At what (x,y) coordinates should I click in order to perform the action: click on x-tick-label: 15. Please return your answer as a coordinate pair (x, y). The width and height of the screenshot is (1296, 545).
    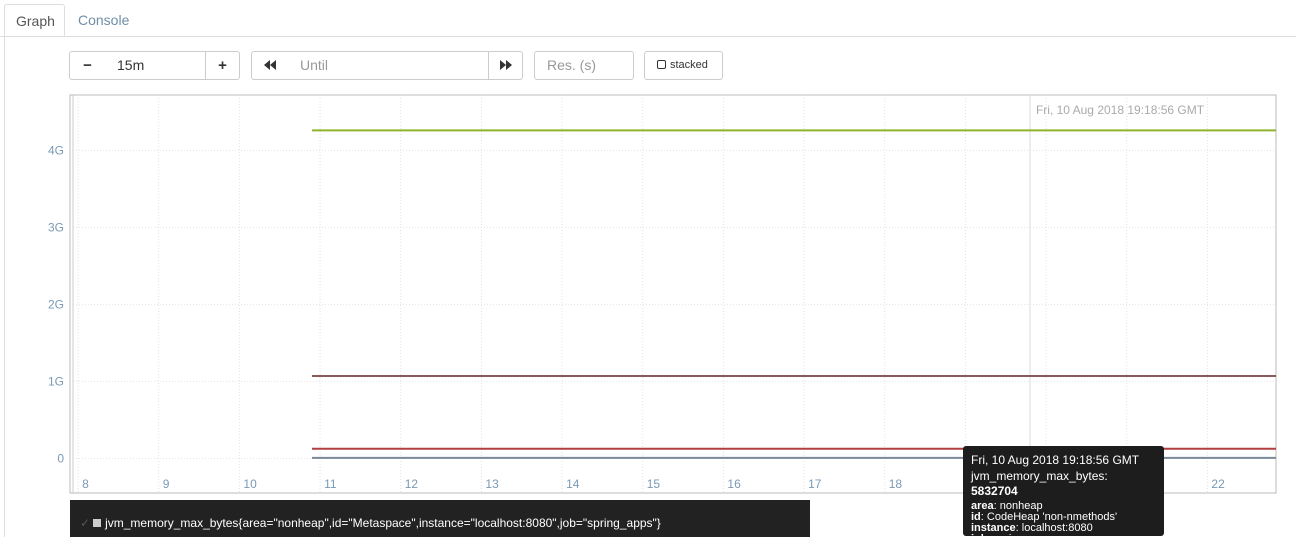
    Looking at the image, I should click on (654, 484).